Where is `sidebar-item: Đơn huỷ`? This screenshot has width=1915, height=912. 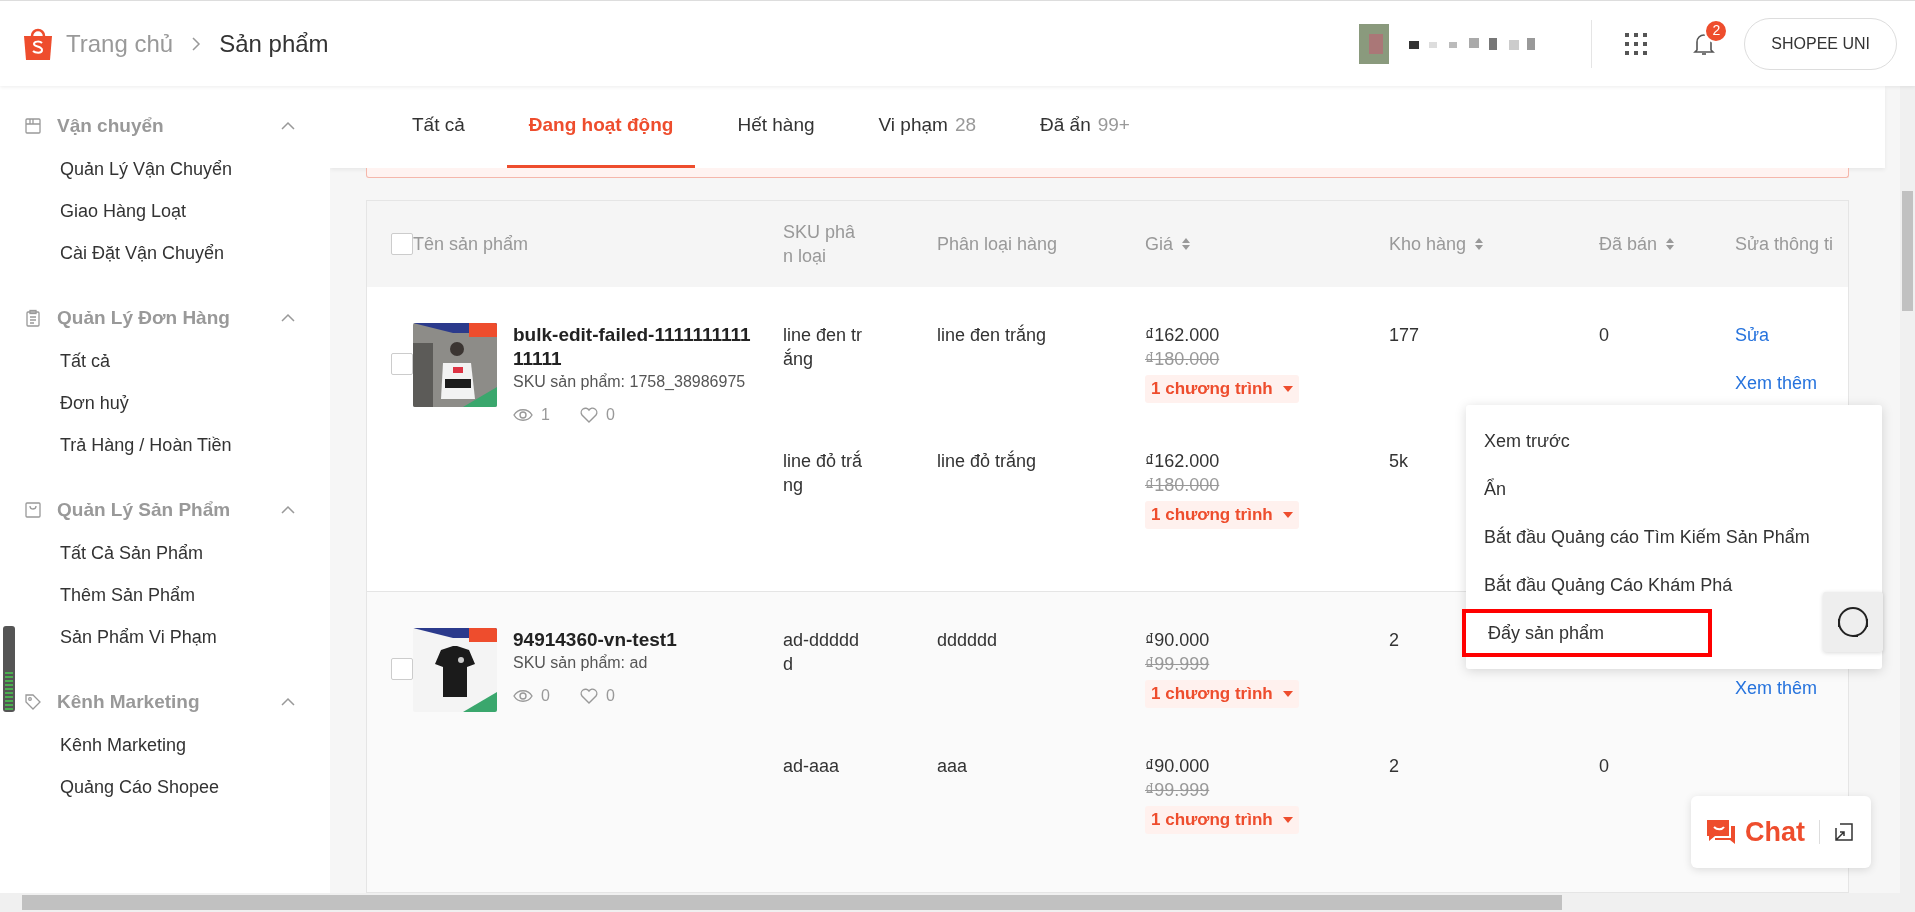 sidebar-item: Đơn huỷ is located at coordinates (178, 403).